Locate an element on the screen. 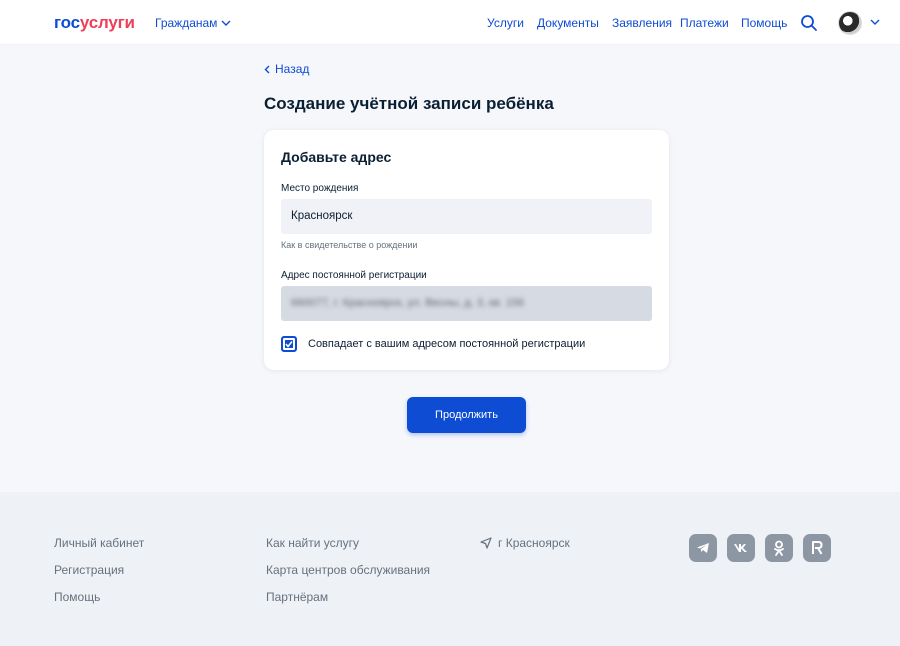 The width and height of the screenshot is (900, 646). vk-icon is located at coordinates (741, 548).